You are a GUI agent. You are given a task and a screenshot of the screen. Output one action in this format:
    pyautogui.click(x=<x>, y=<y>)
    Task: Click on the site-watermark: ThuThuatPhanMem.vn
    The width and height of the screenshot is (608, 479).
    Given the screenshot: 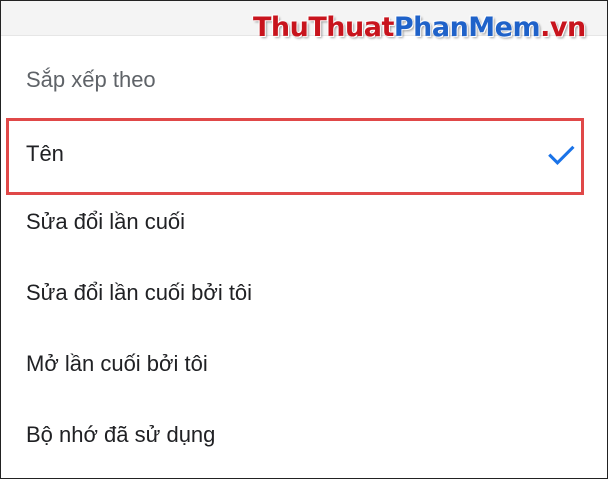 What is the action you would take?
    pyautogui.click(x=419, y=28)
    